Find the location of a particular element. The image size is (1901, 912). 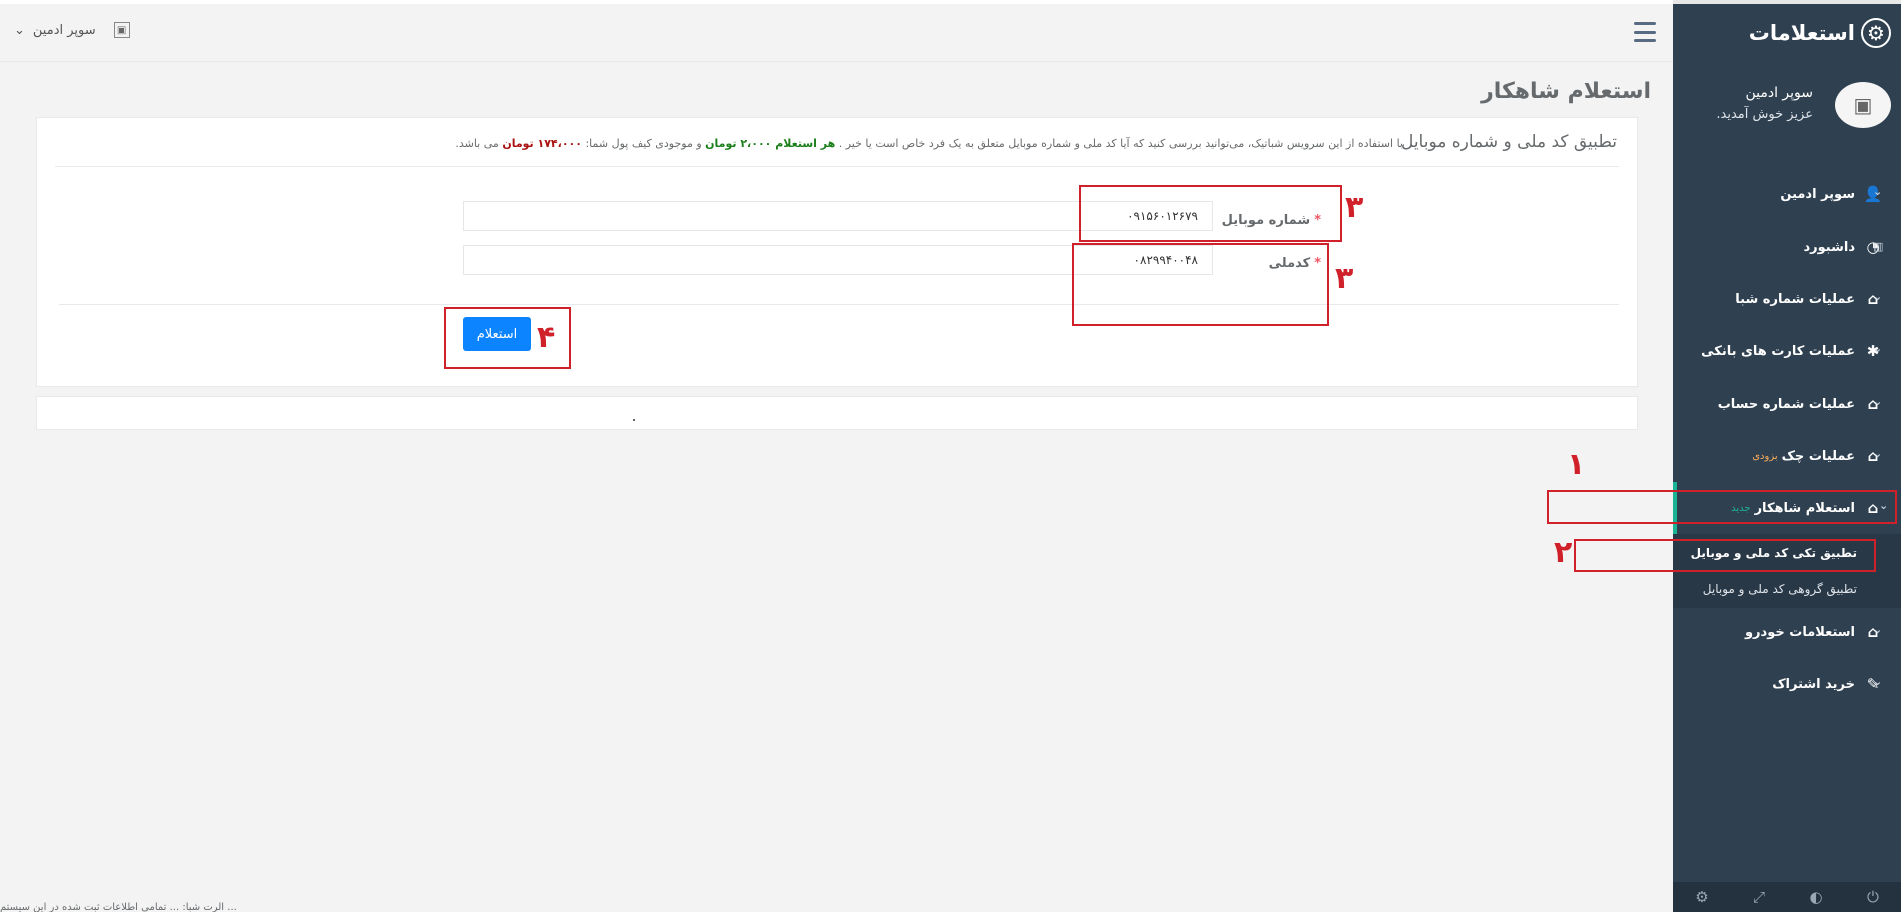

coming-soon-badge: بزودی is located at coordinates (1765, 456).